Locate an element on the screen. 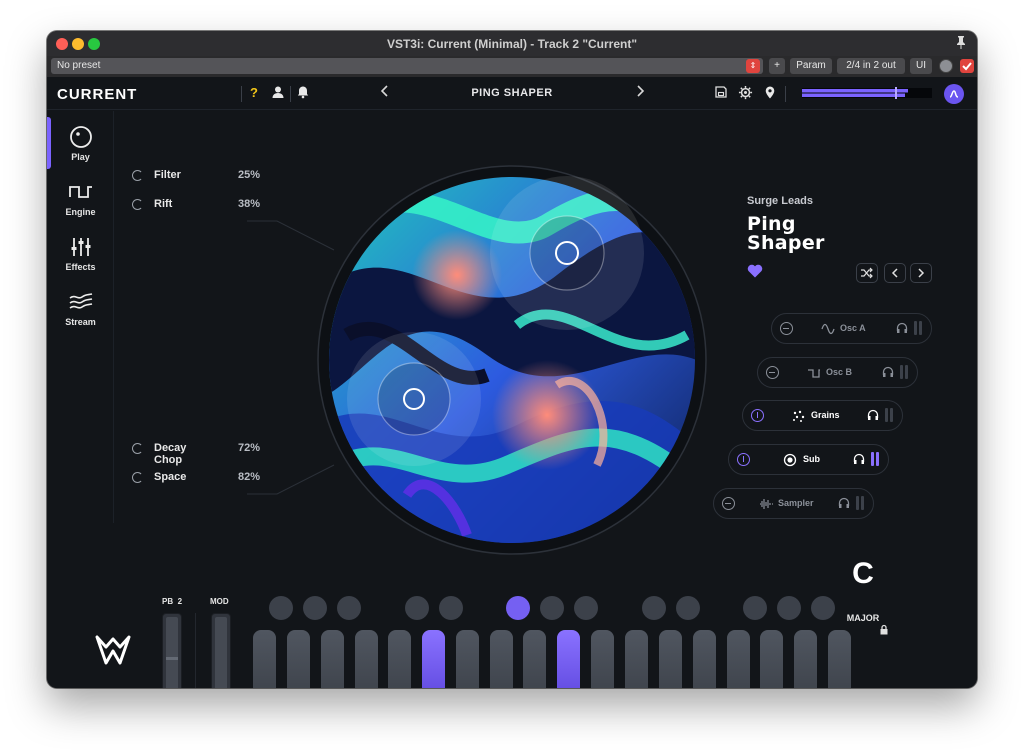 This screenshot has width=1024, height=750. chevron-left-icon is located at coordinates (894, 273).